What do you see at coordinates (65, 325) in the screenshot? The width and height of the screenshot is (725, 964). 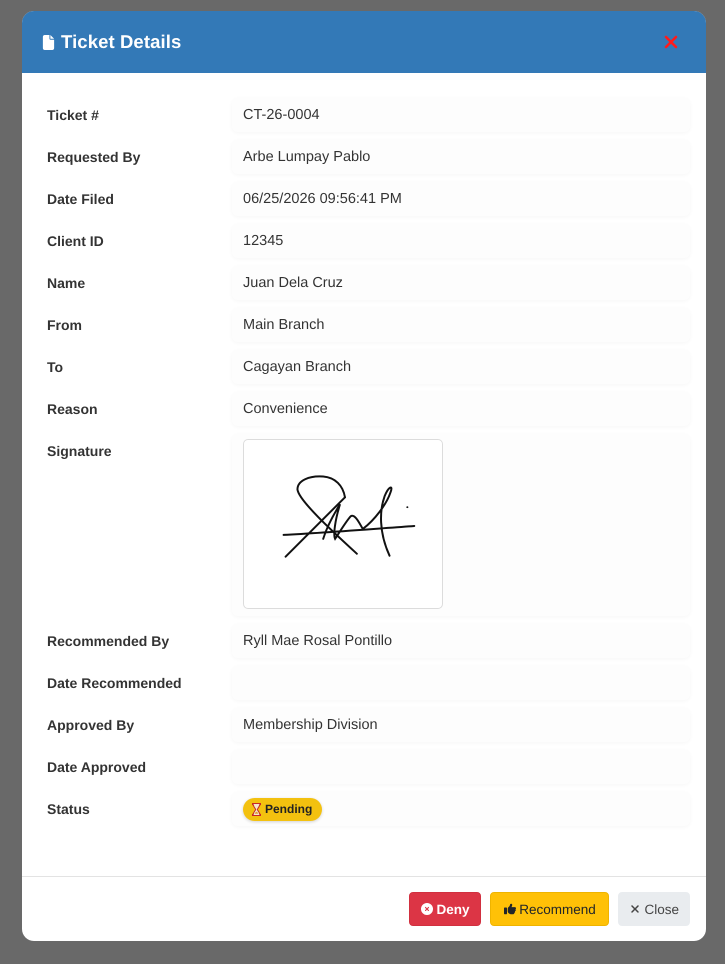 I see `field-label: From` at bounding box center [65, 325].